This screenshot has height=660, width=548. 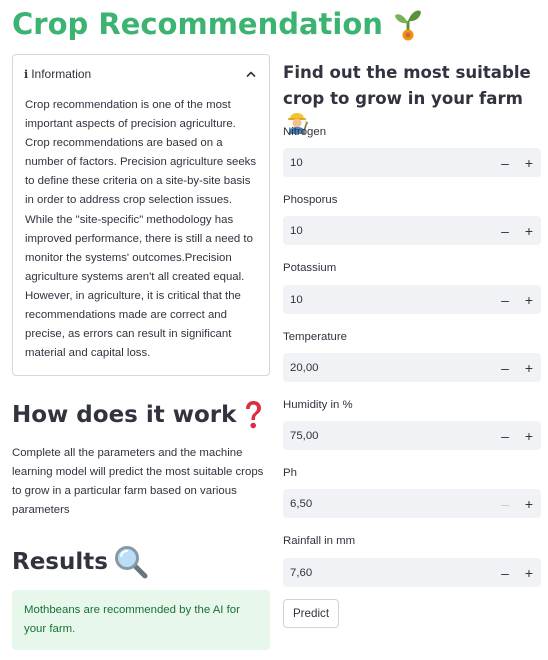 What do you see at coordinates (505, 367) in the screenshot?
I see `temperature-decrement-button: –` at bounding box center [505, 367].